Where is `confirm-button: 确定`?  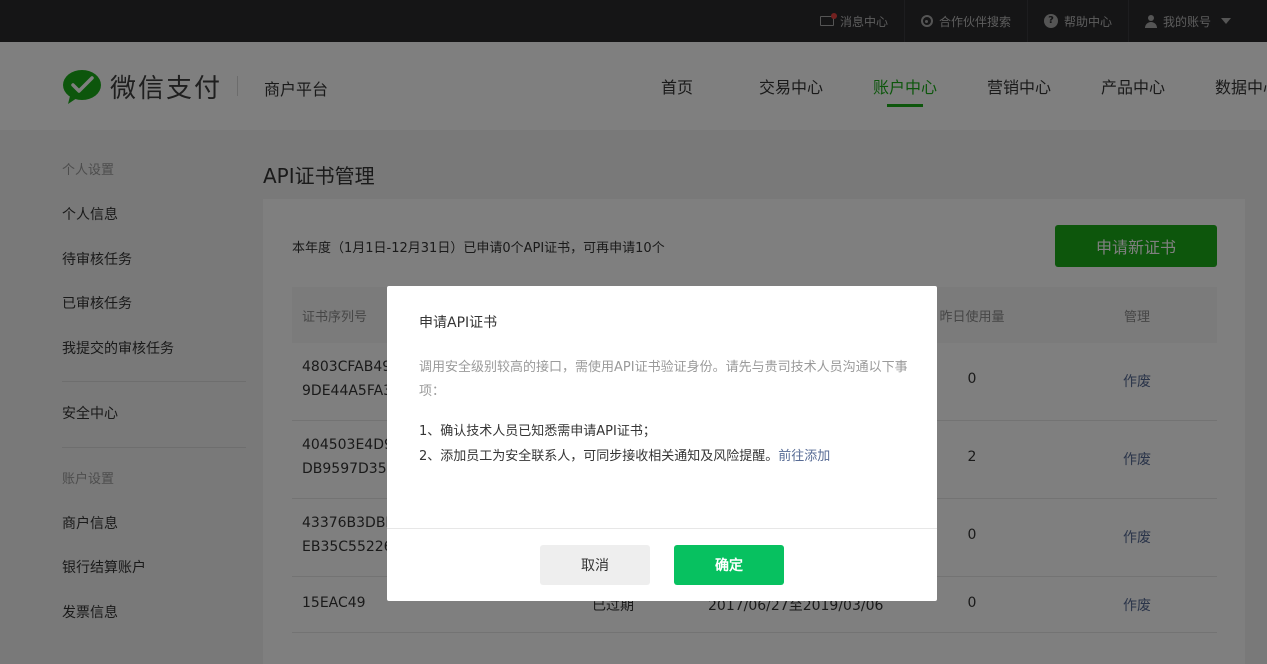 confirm-button: 确定 is located at coordinates (729, 565).